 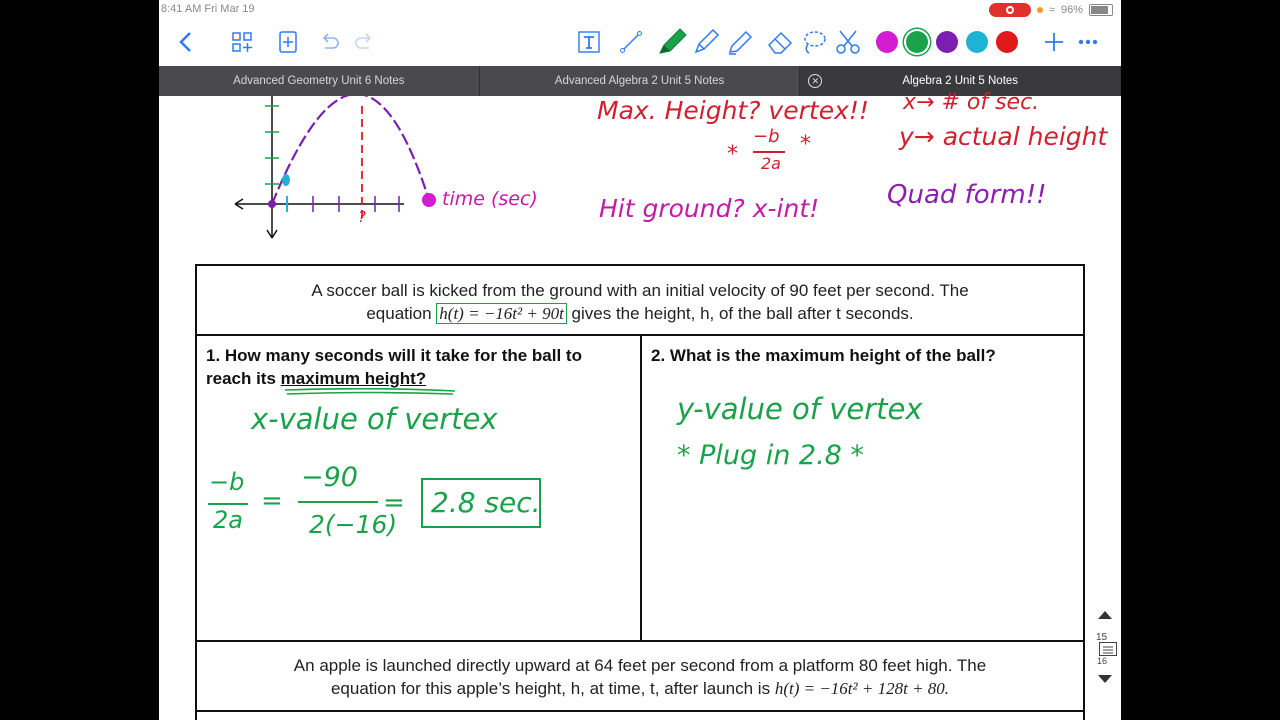 What do you see at coordinates (631, 42) in the screenshot?
I see `line-tool-icon` at bounding box center [631, 42].